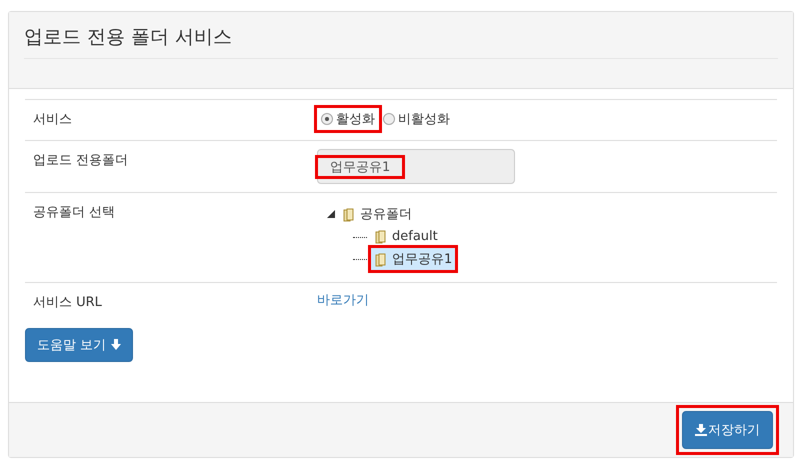 The image size is (802, 466). I want to click on row-label: 서비스, so click(53, 120).